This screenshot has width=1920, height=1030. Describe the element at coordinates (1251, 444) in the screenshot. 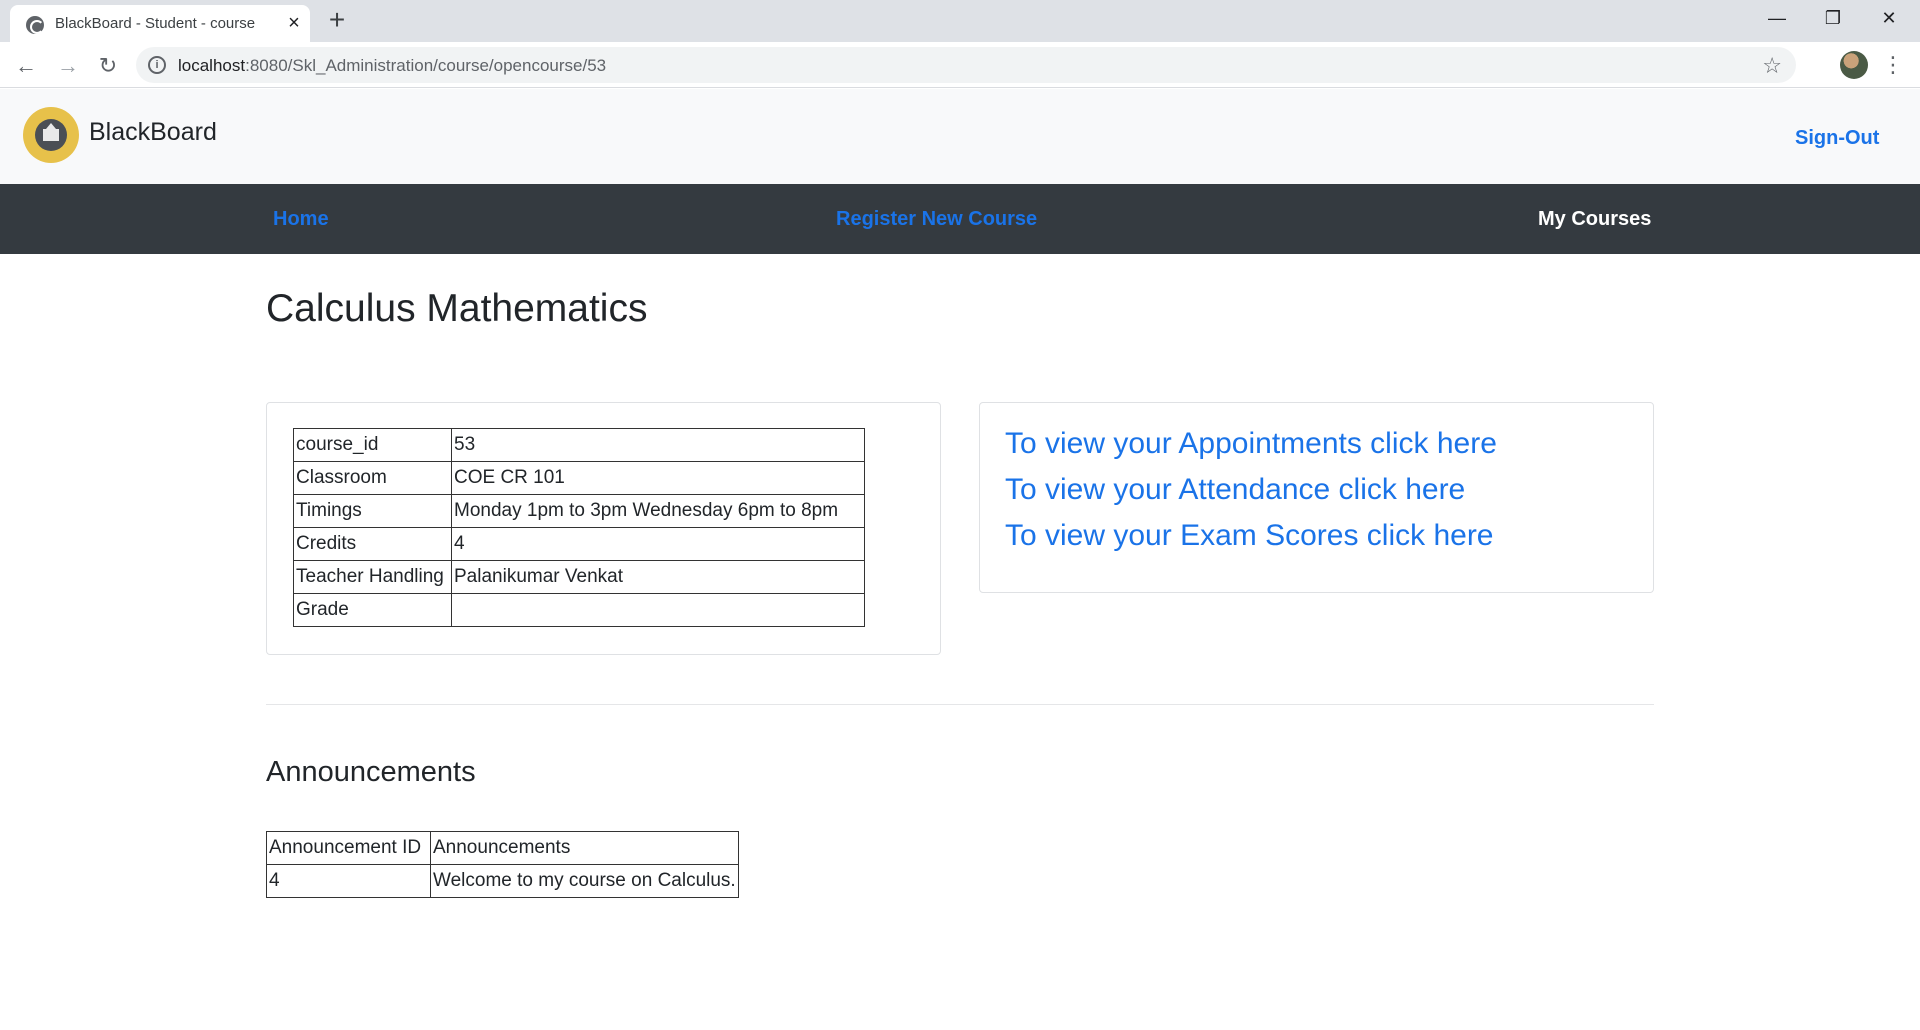

I see `appointments-link: To view your Appointments click here` at that location.